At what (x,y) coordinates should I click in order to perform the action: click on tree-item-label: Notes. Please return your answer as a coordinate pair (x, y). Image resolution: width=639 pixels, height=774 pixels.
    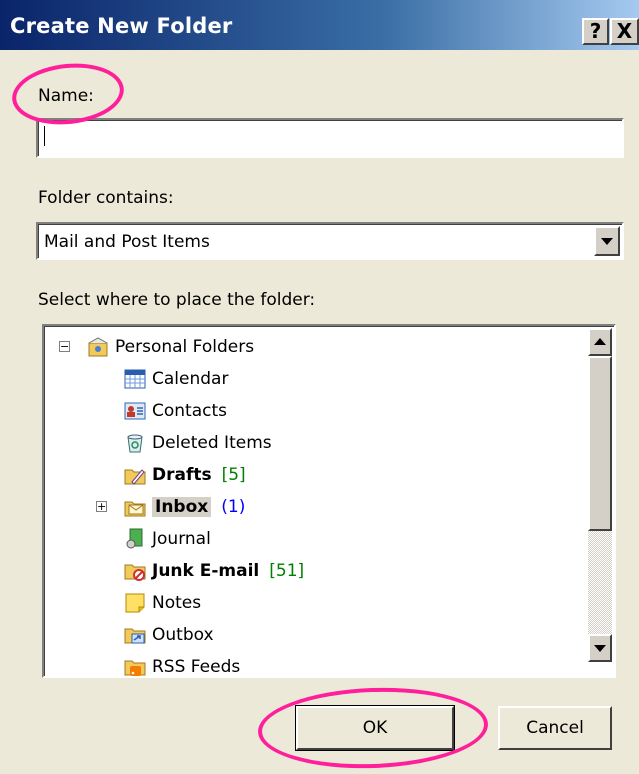
    Looking at the image, I should click on (177, 603).